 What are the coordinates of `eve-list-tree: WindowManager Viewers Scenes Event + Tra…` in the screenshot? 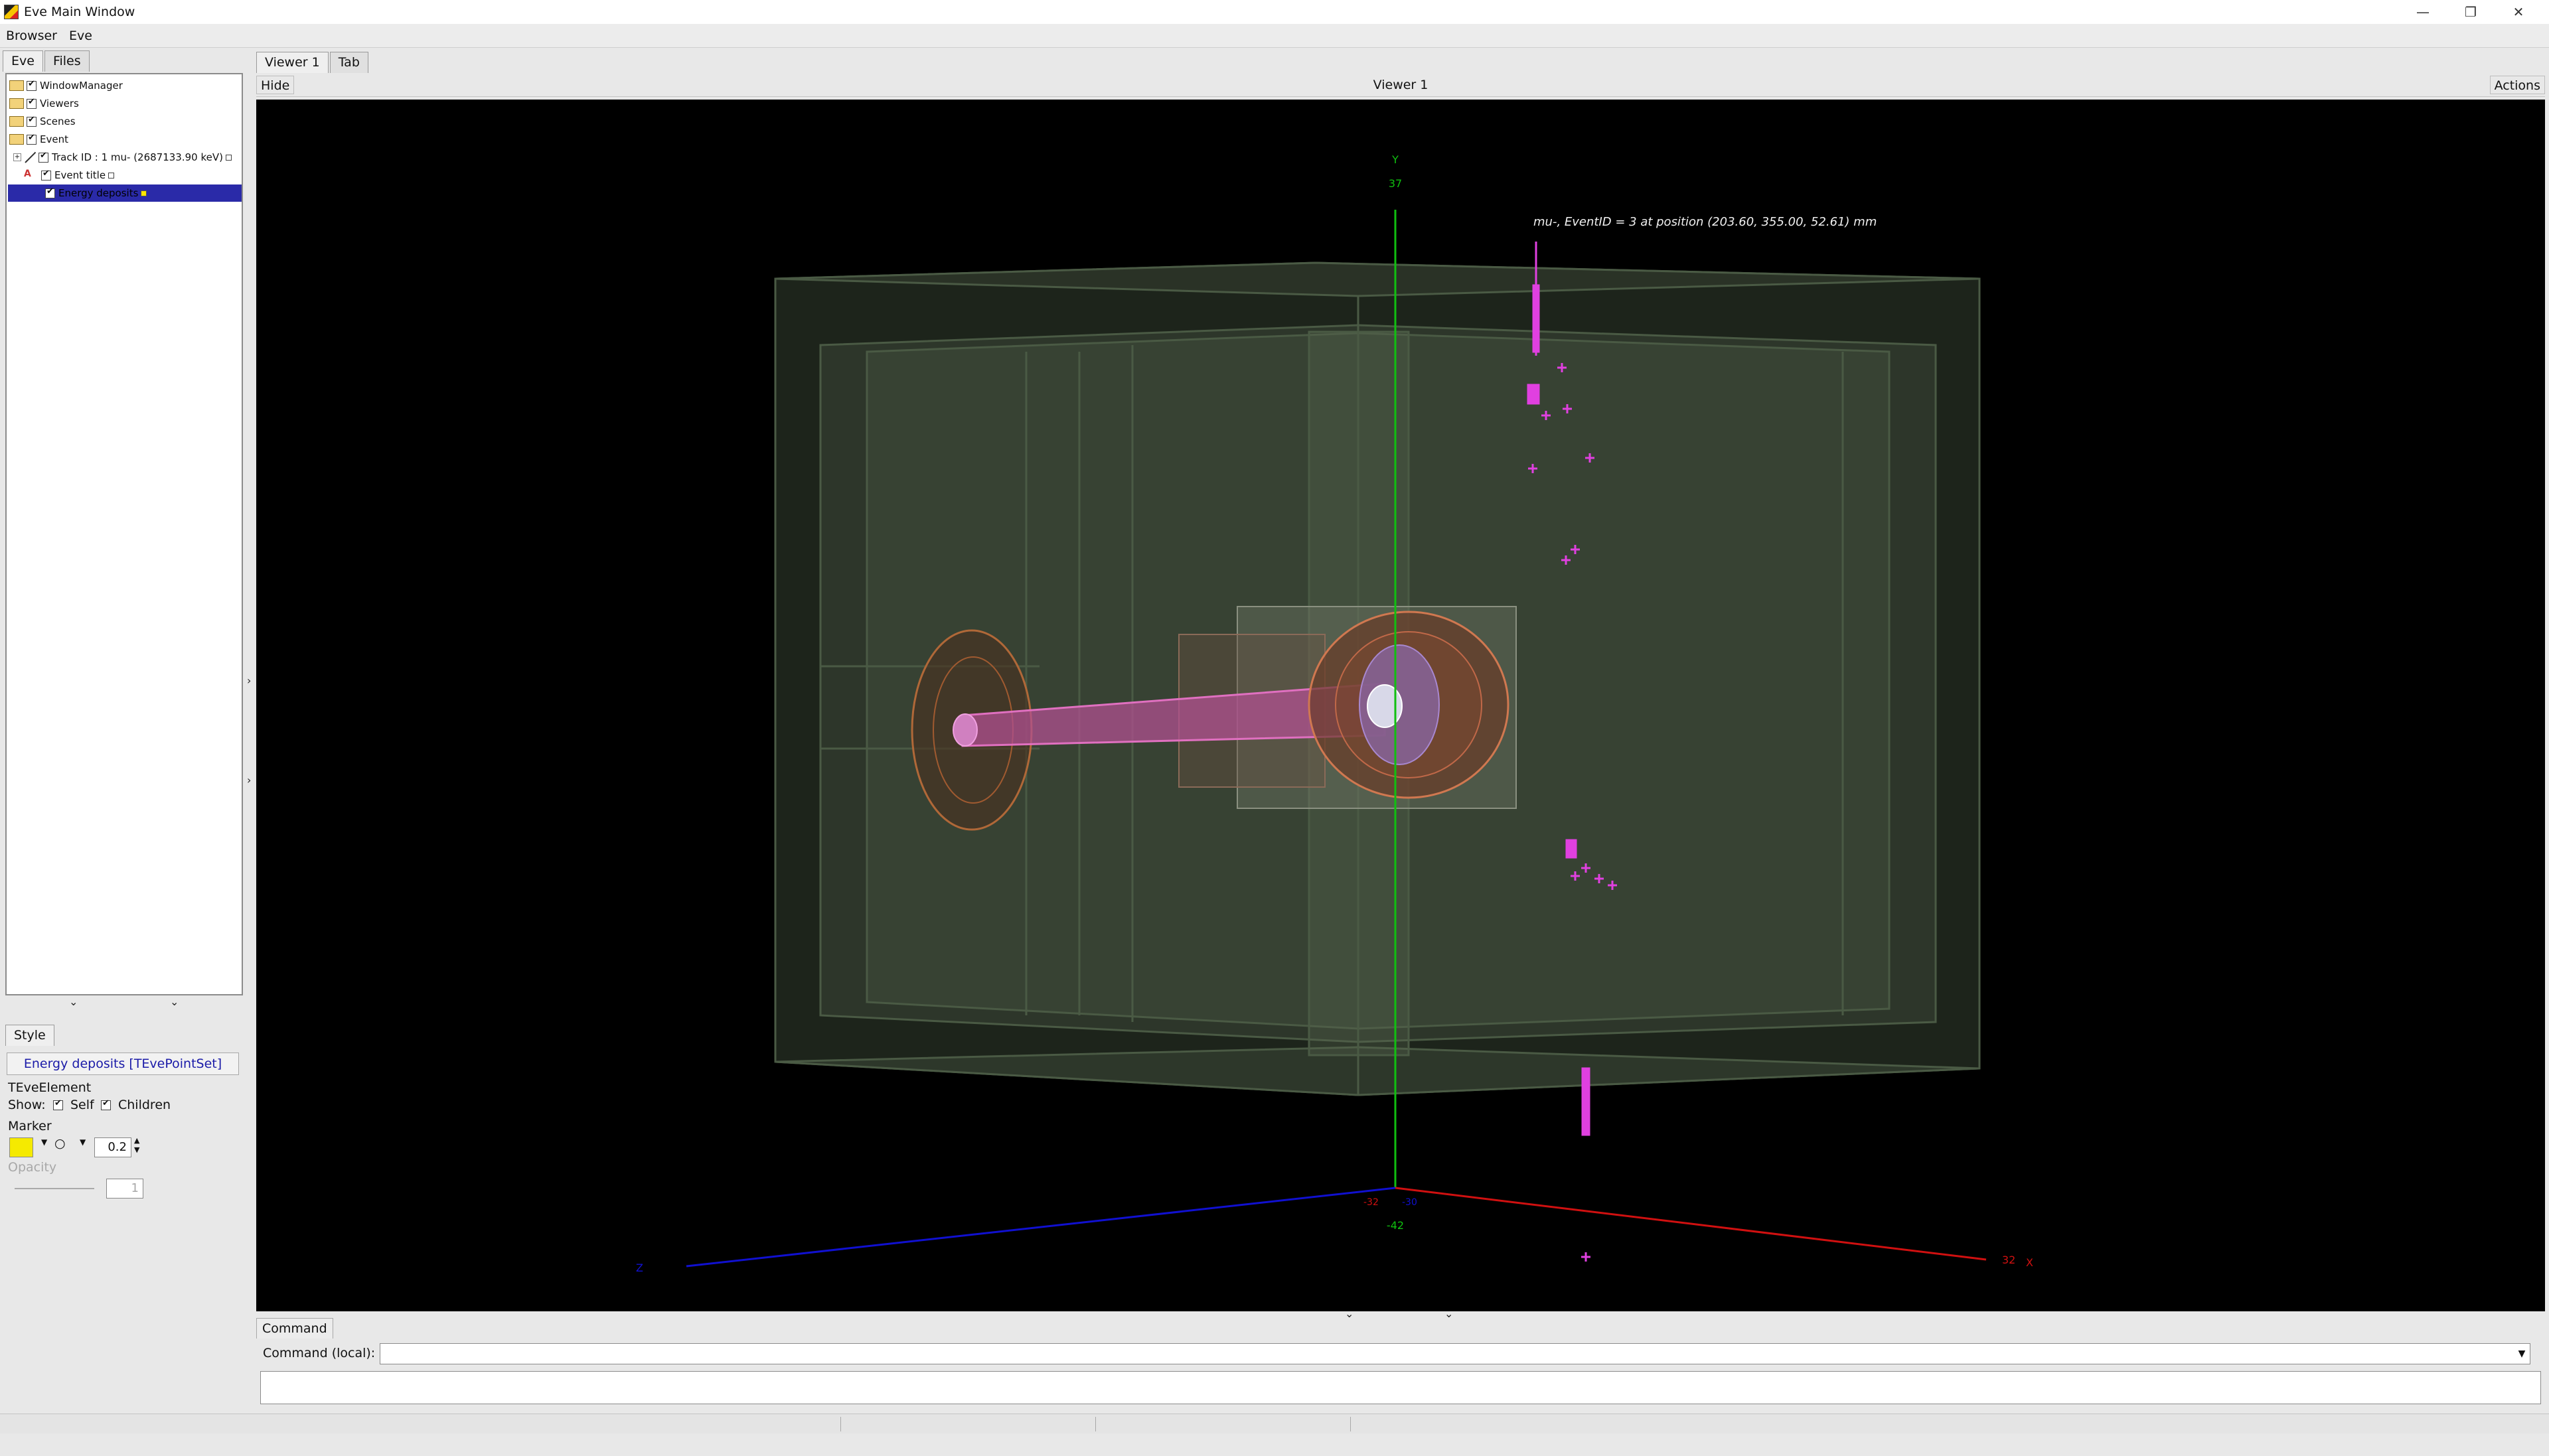 It's located at (124, 534).